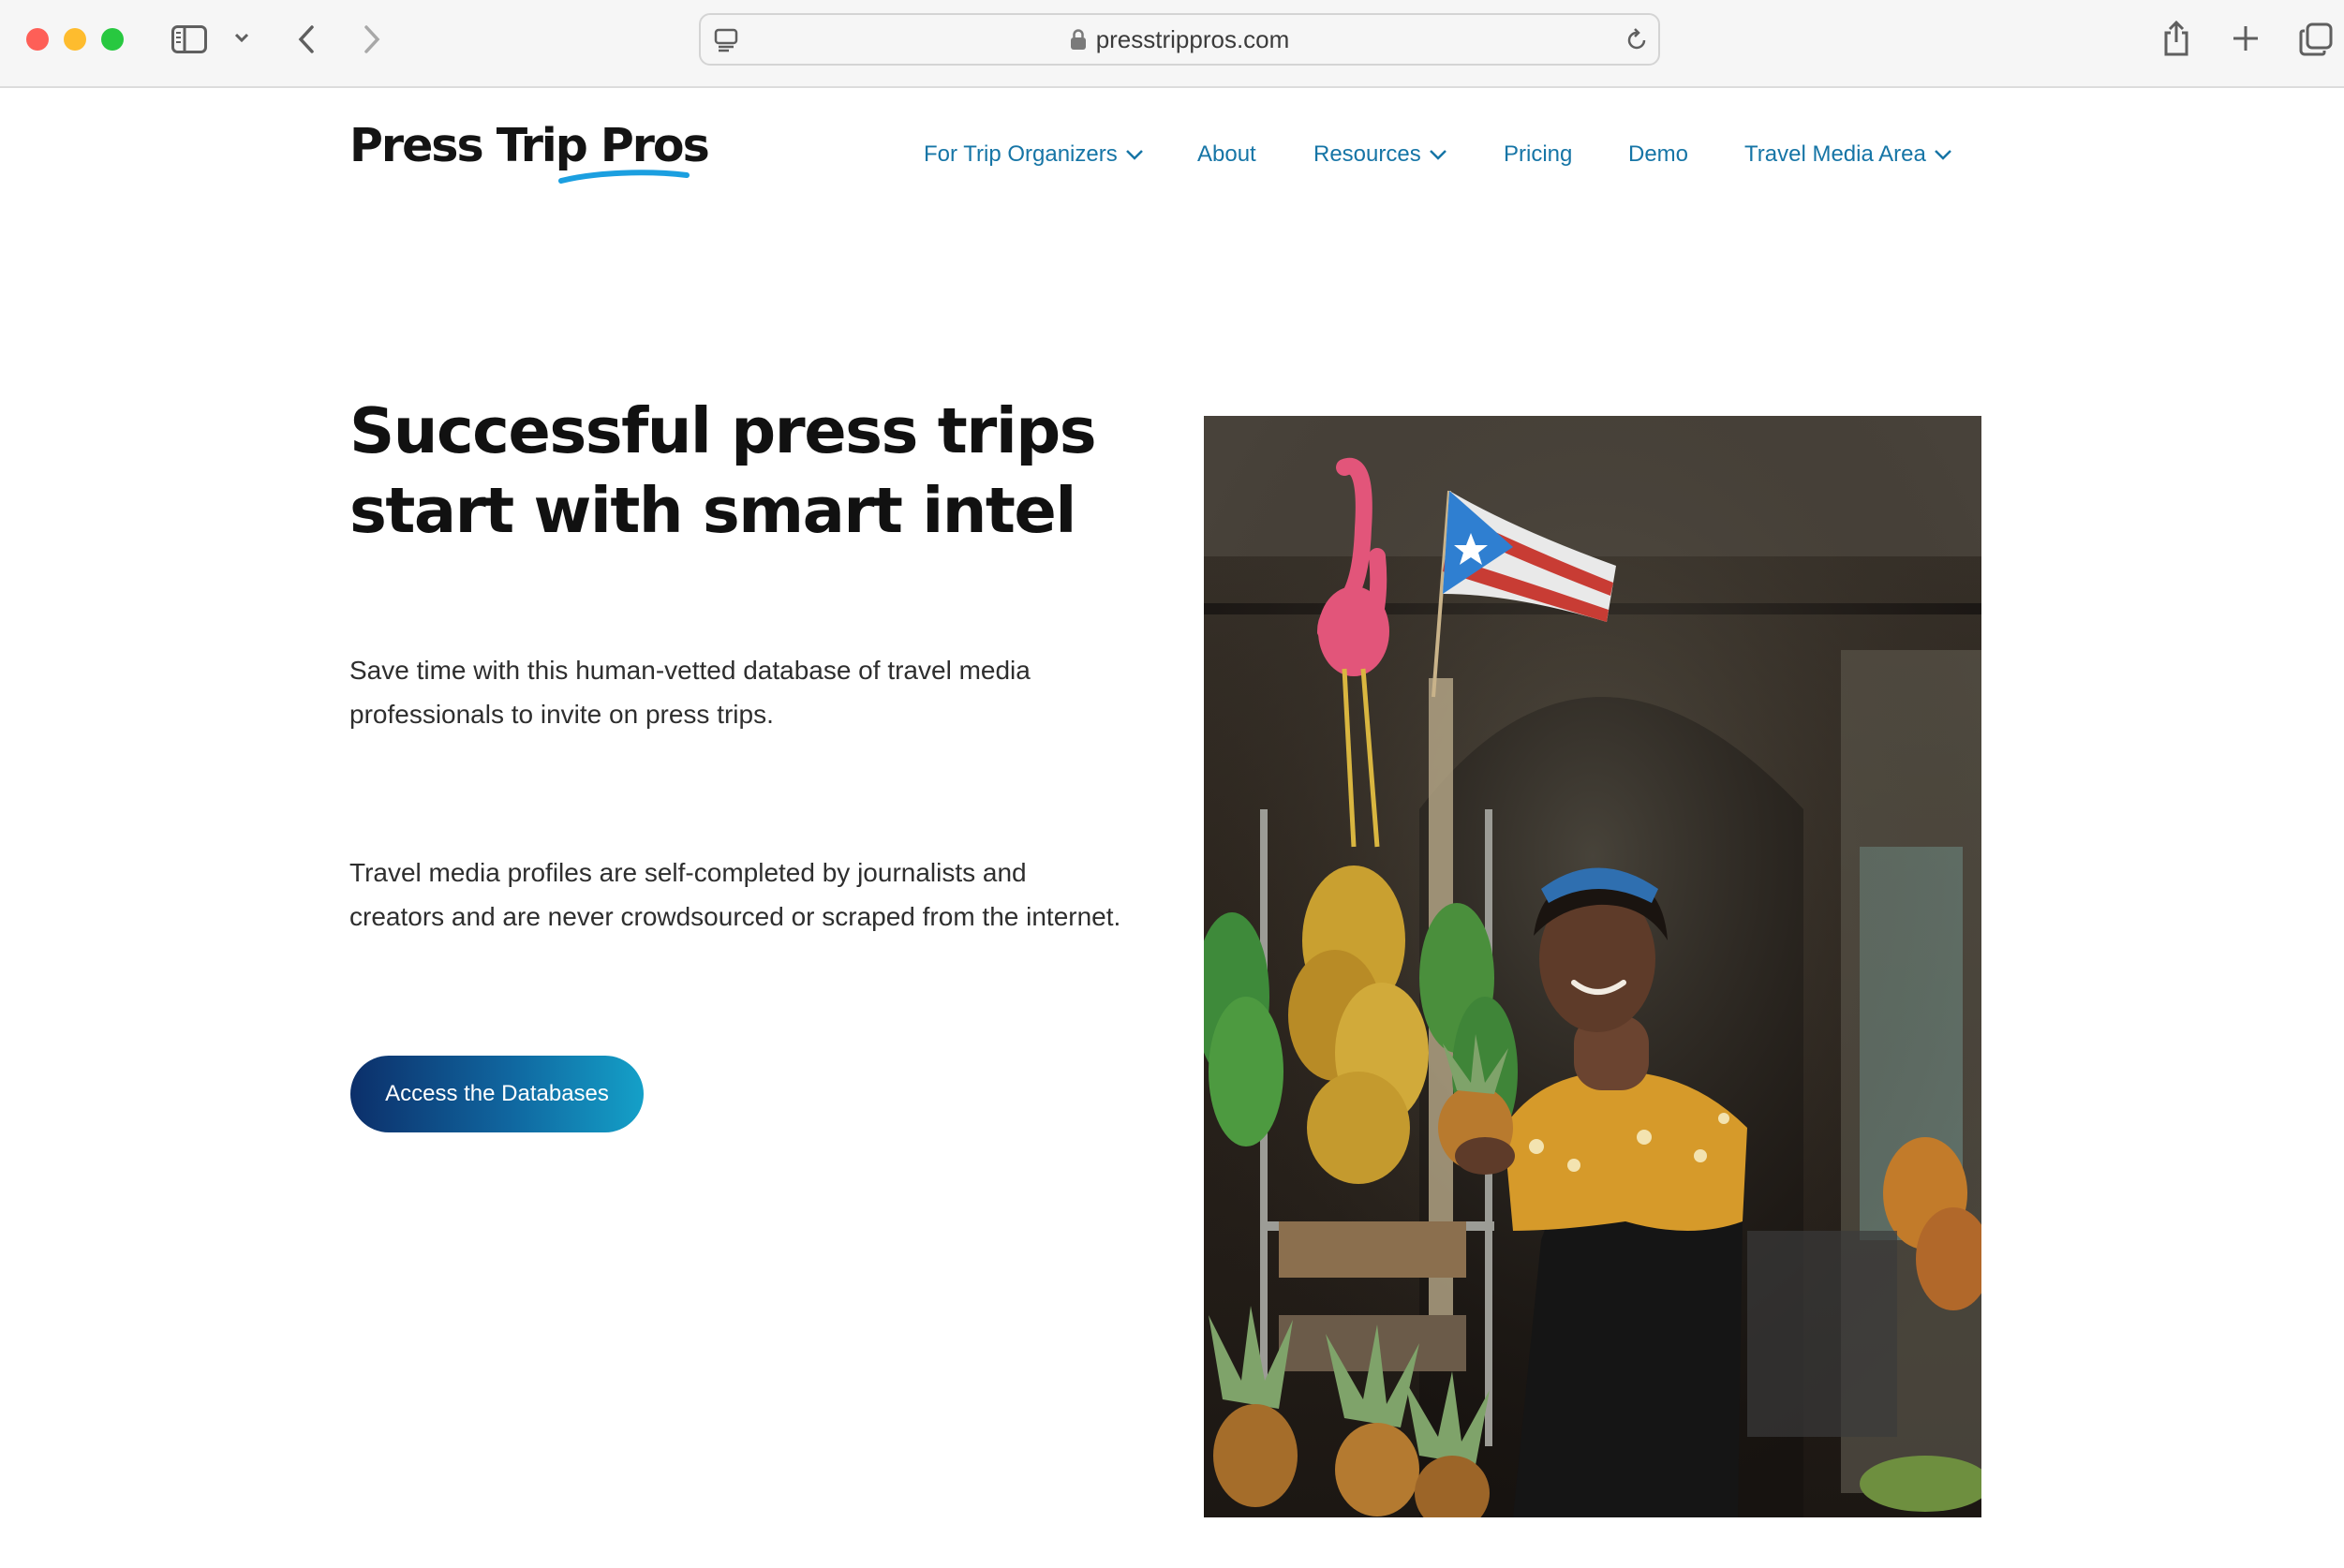 The image size is (2344, 1568). Describe the element at coordinates (1637, 40) in the screenshot. I see `reload-icon` at that location.